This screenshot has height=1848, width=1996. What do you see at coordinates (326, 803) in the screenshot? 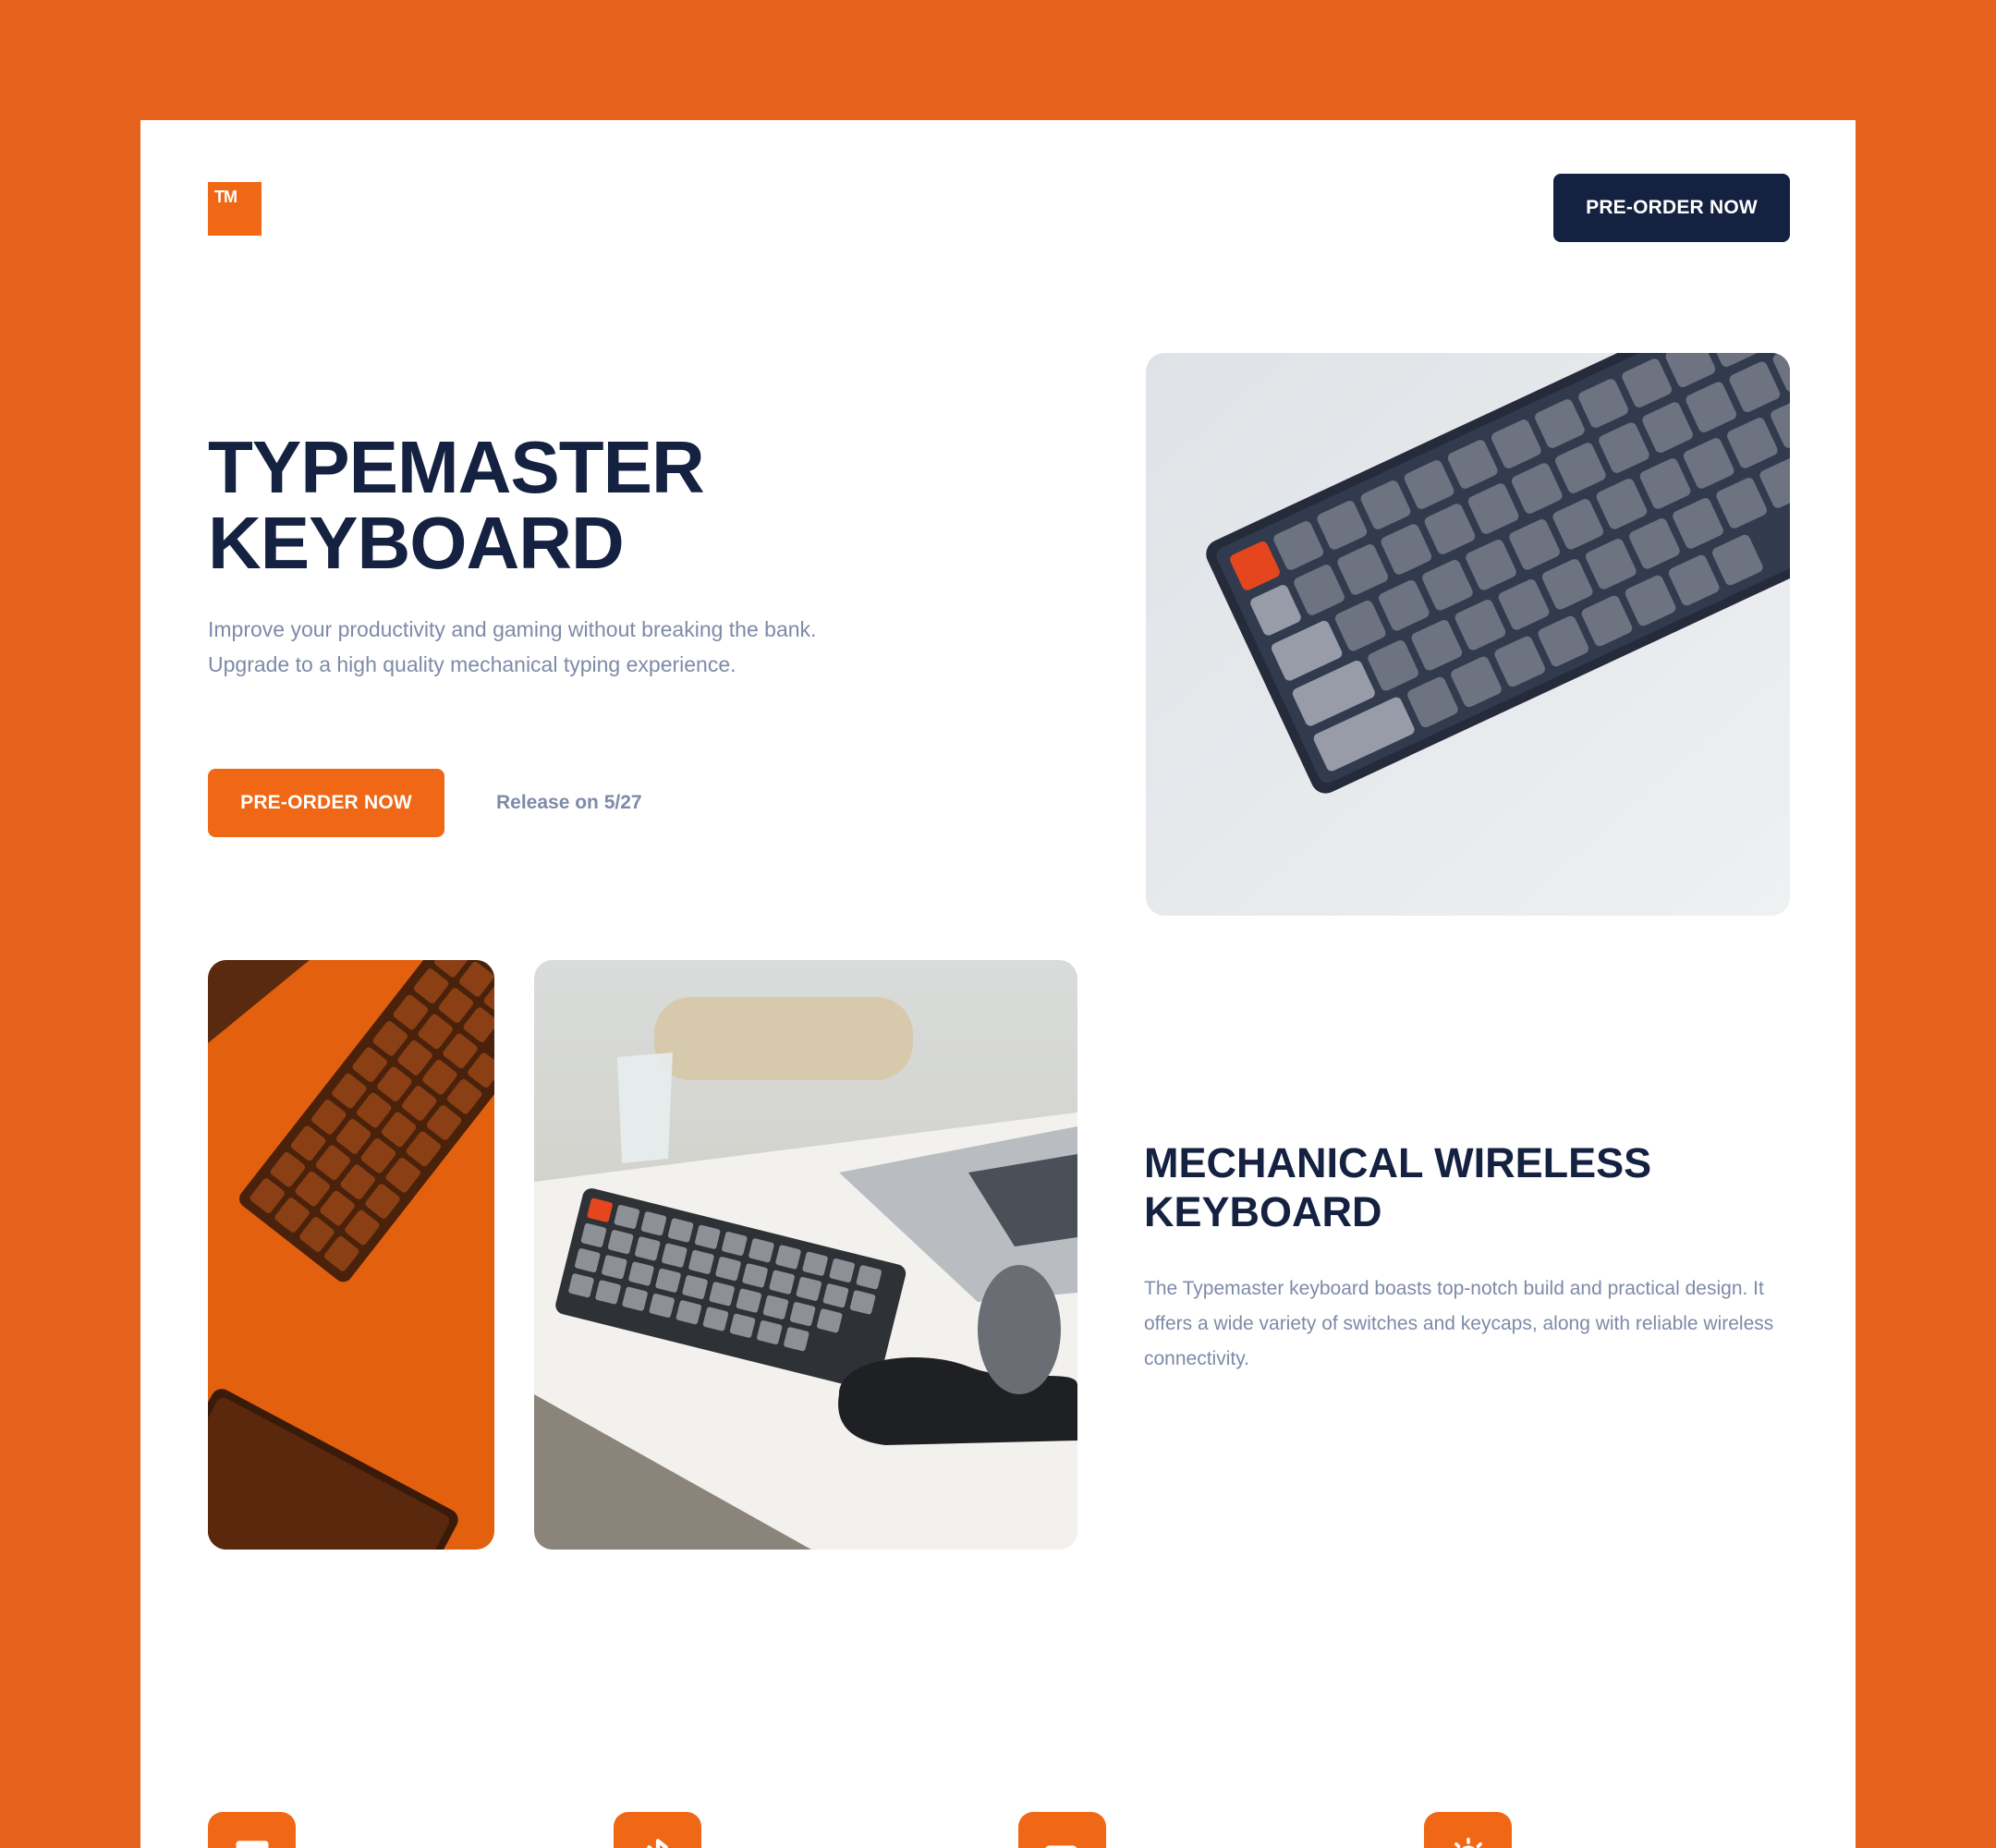
I see `hero-preorder-button: PRE-ORDER NOW` at bounding box center [326, 803].